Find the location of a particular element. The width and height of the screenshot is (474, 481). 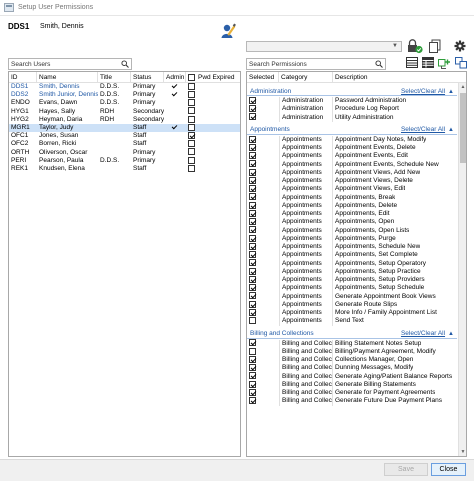

permission-row: Appointments Appointment Events, Delete is located at coordinates (352, 148).